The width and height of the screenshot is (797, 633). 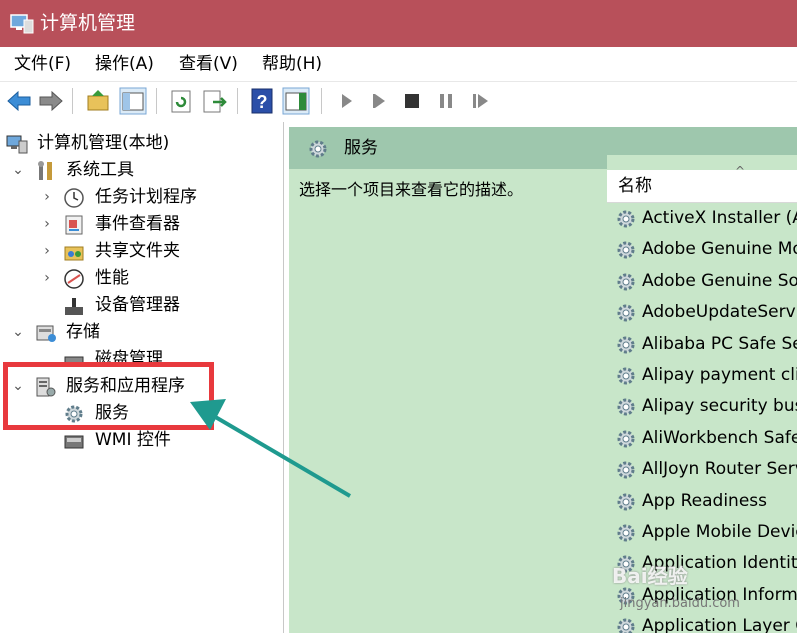 I want to click on play-icon, so click(x=346, y=101).